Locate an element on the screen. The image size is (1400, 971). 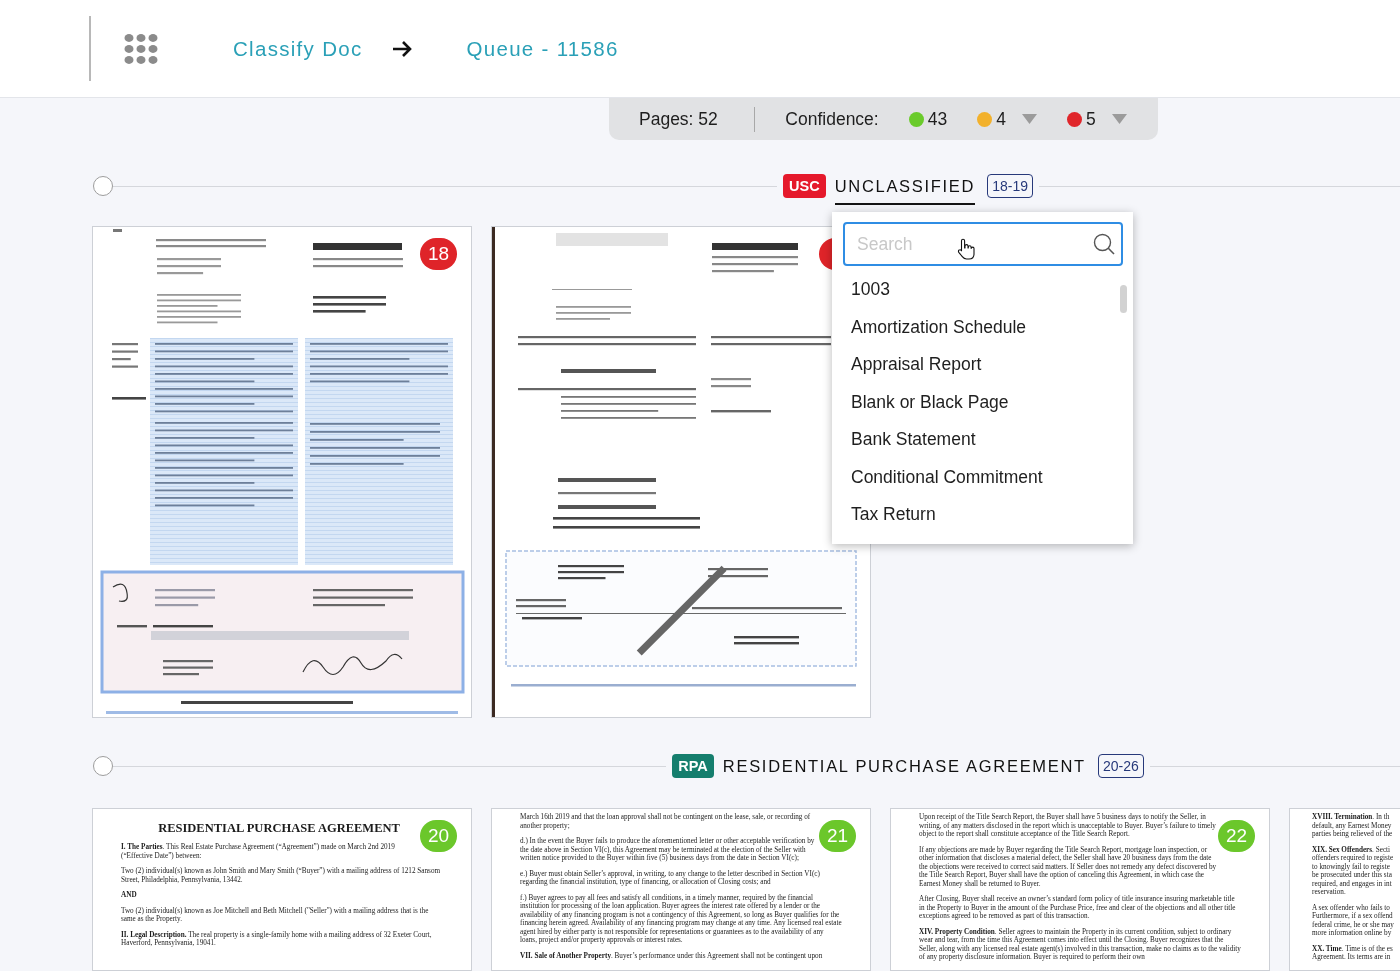
pages-count: Pages: 52 is located at coordinates (678, 119).